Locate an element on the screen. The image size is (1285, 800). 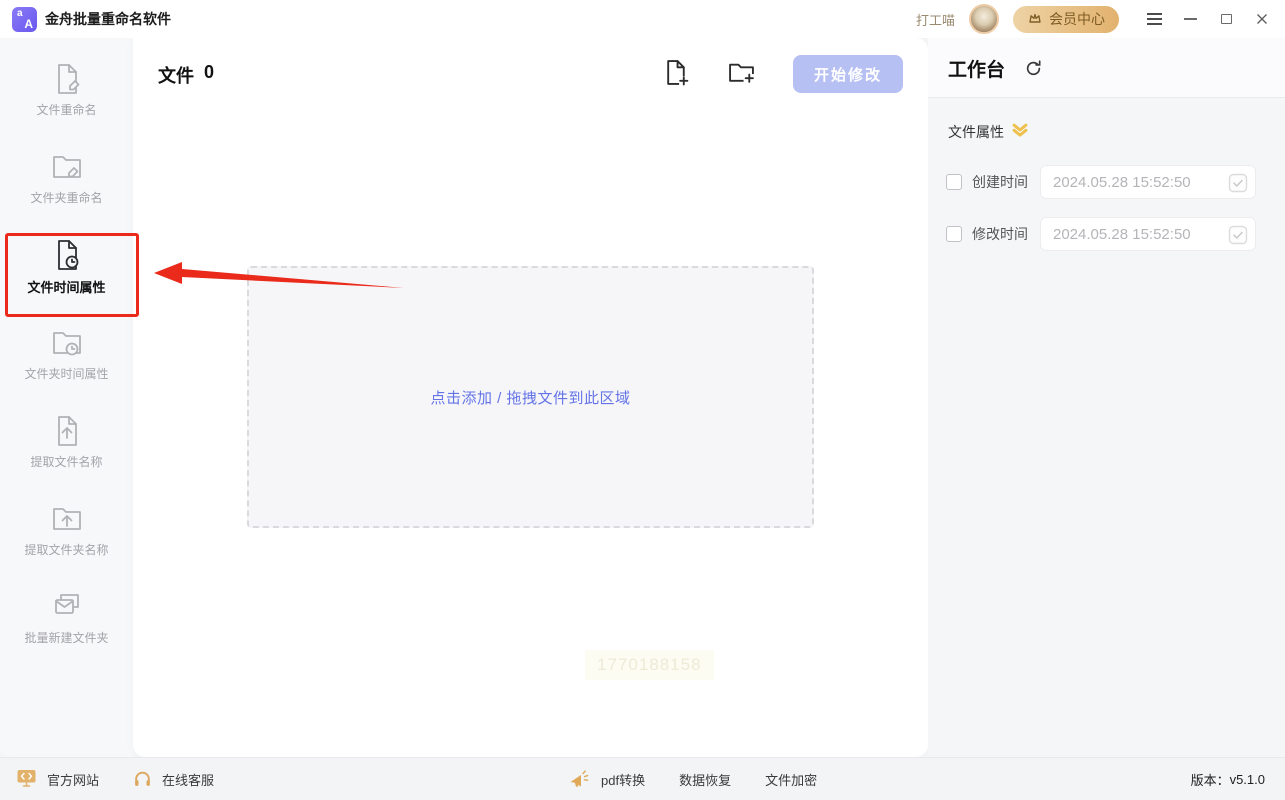
pdf-convert-link: pdf转换 is located at coordinates (623, 779).